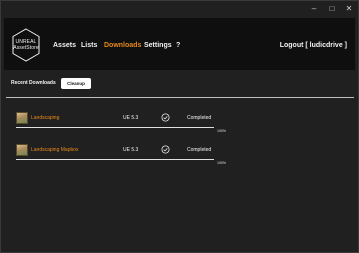 This screenshot has height=253, width=359. I want to click on download-name: Landscaping, so click(45, 118).